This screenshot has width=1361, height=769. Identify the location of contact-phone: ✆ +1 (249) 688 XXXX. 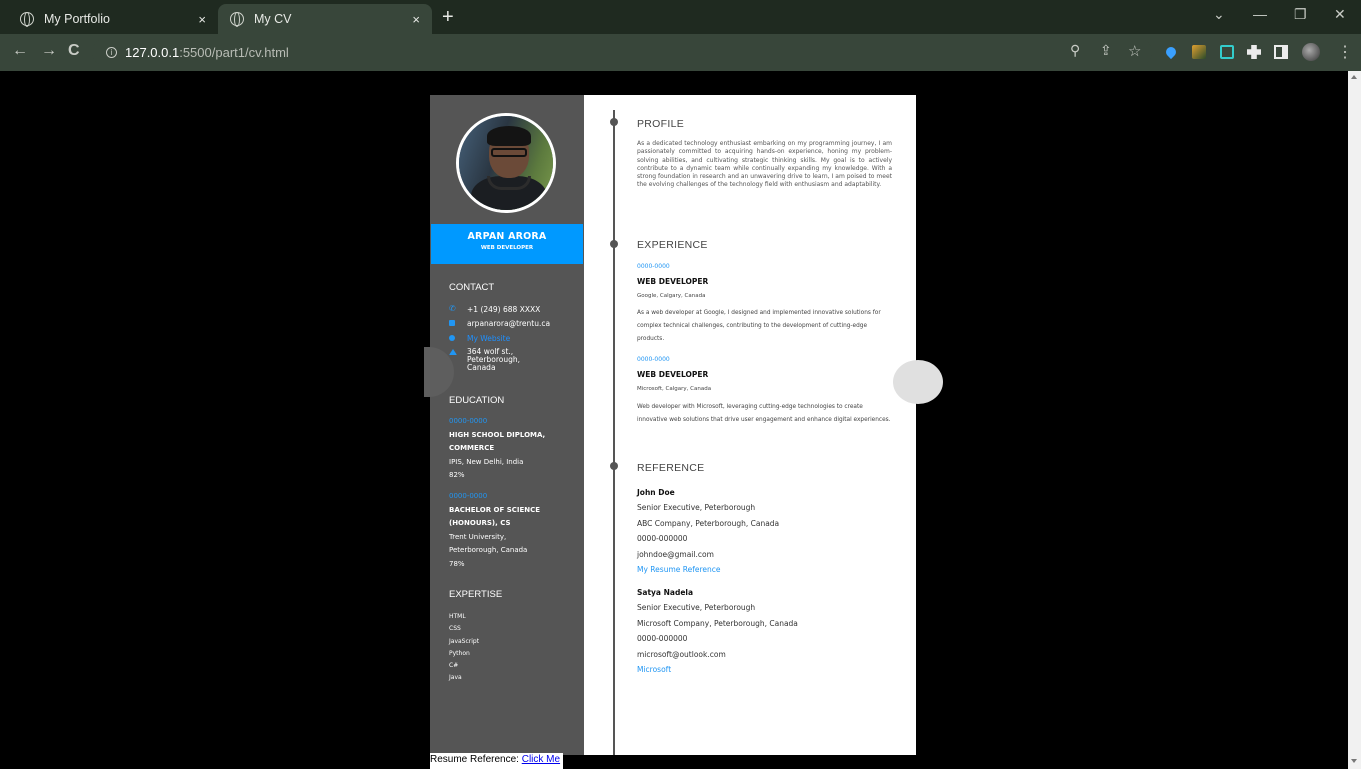
(495, 309).